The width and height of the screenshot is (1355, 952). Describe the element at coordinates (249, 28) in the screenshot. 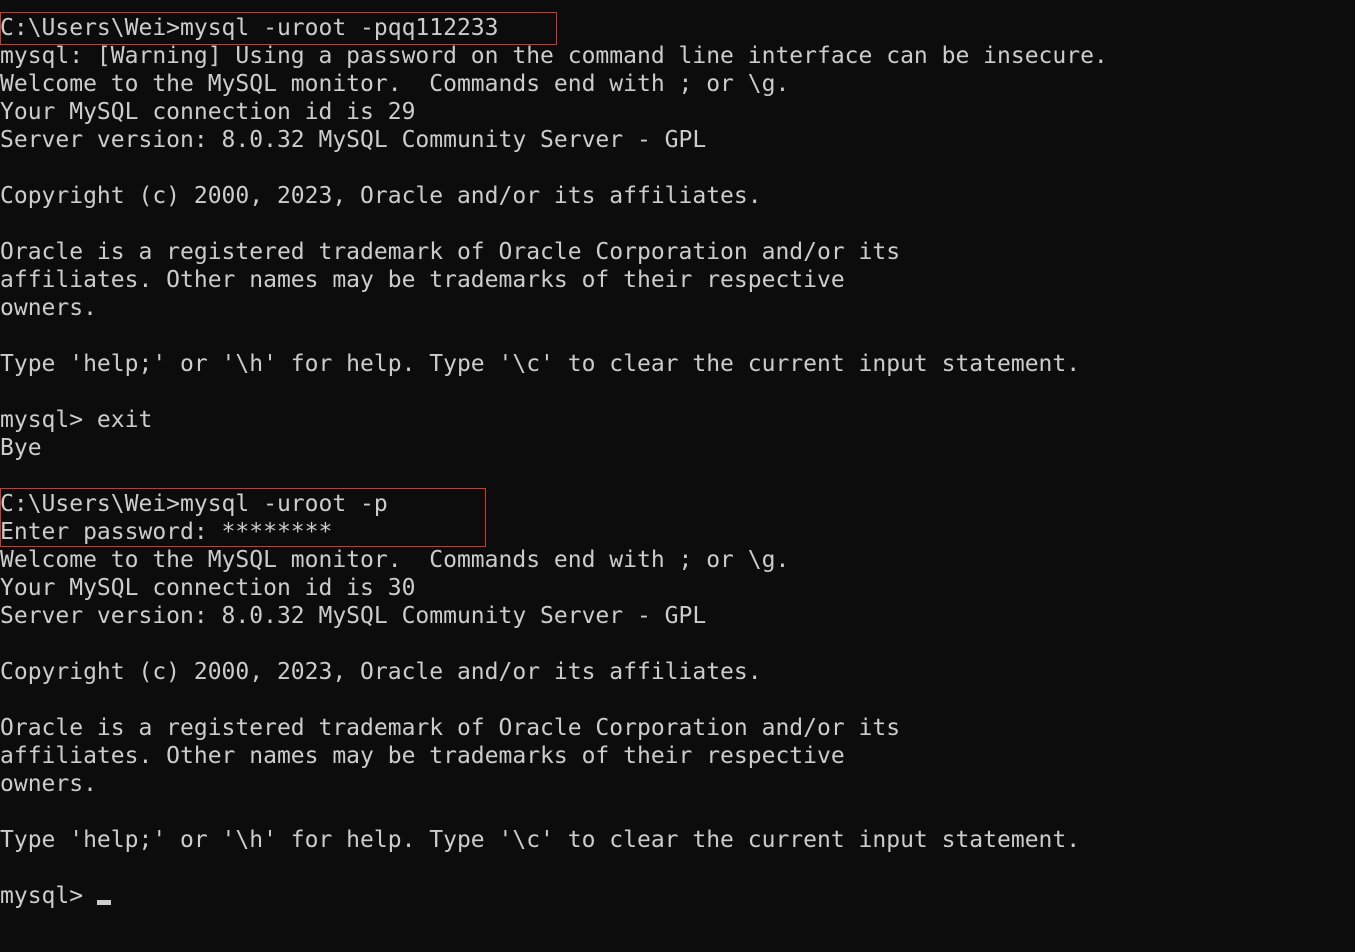

I see `command-line-1: C:\Users\Wei>mysql -uroot -pqq112233` at that location.